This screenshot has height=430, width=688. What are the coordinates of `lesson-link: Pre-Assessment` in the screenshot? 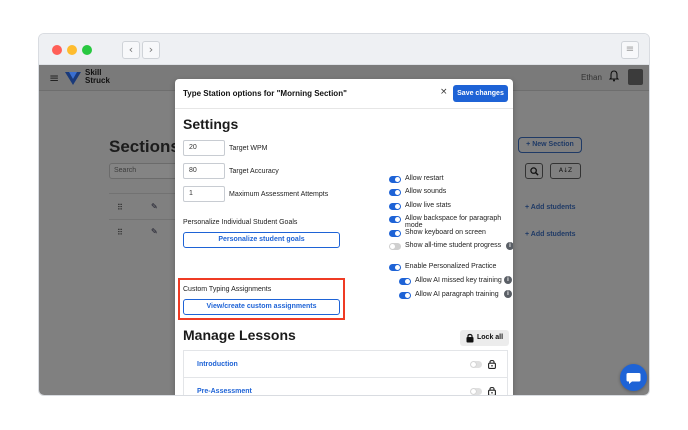 It's located at (224, 391).